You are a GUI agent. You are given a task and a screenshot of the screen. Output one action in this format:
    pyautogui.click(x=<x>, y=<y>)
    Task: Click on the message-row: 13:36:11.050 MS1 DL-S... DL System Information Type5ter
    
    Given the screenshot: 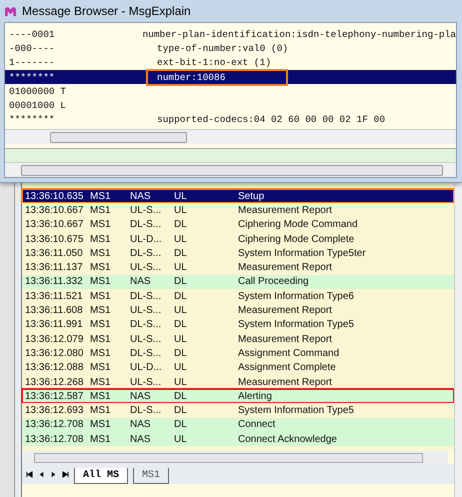 What is the action you would take?
    pyautogui.click(x=238, y=253)
    